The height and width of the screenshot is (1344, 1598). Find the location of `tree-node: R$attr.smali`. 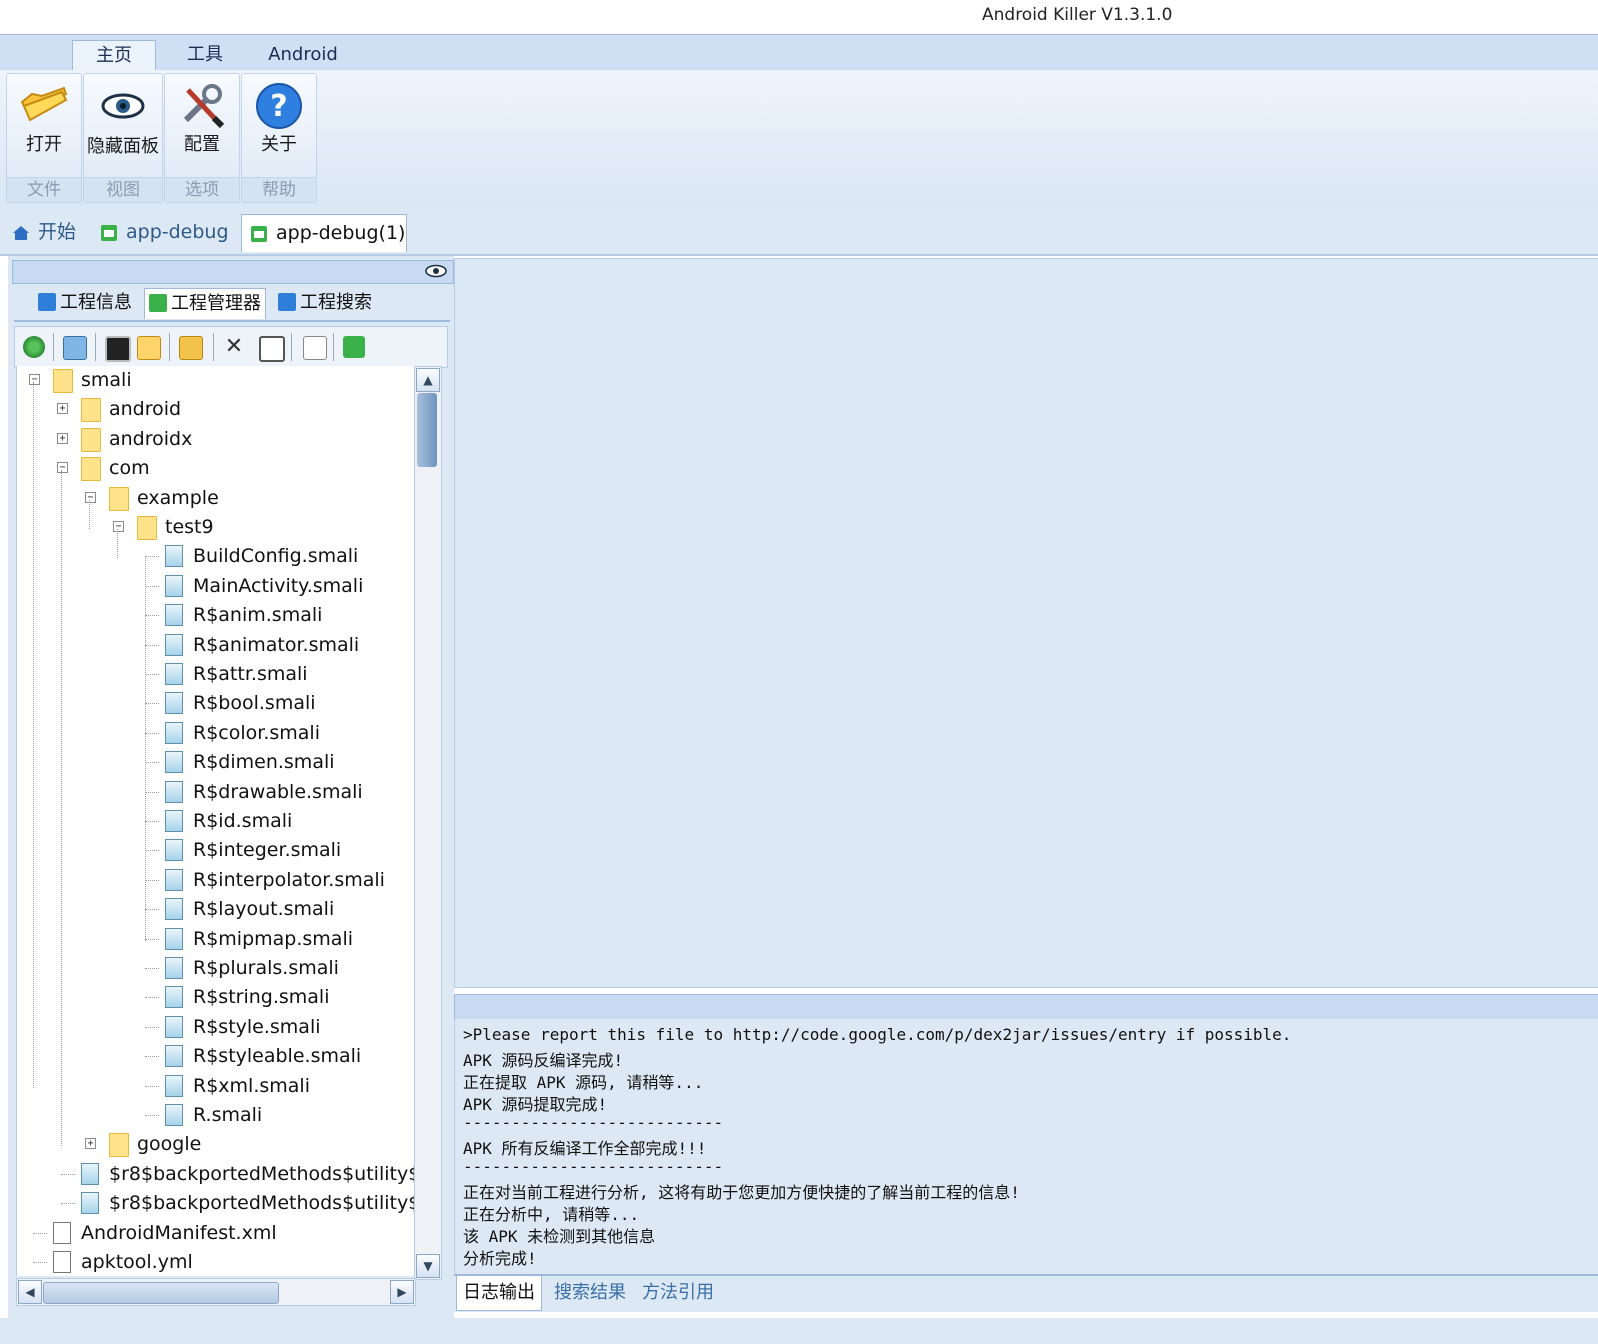

tree-node: R$attr.smali is located at coordinates (216, 674).